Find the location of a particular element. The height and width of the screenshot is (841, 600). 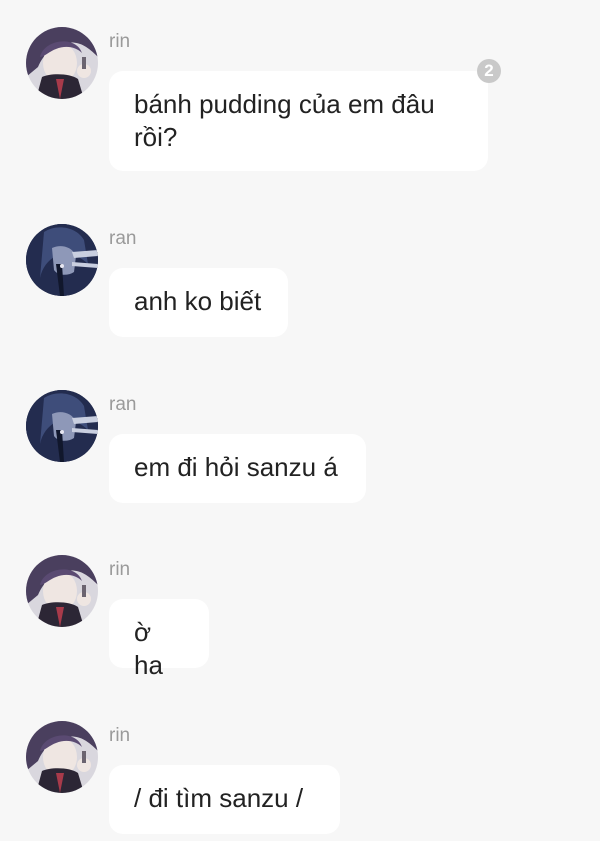

read-count-badge: 2 is located at coordinates (489, 71).